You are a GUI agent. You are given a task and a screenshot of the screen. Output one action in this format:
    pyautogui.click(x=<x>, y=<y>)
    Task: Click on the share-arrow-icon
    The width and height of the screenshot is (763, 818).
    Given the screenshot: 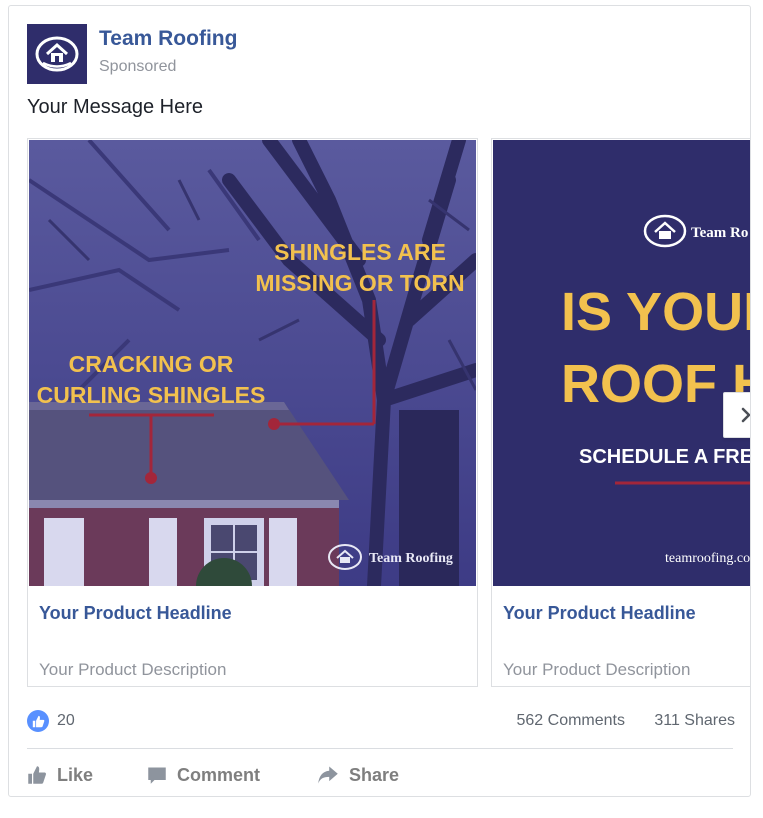 What is the action you would take?
    pyautogui.click(x=328, y=775)
    